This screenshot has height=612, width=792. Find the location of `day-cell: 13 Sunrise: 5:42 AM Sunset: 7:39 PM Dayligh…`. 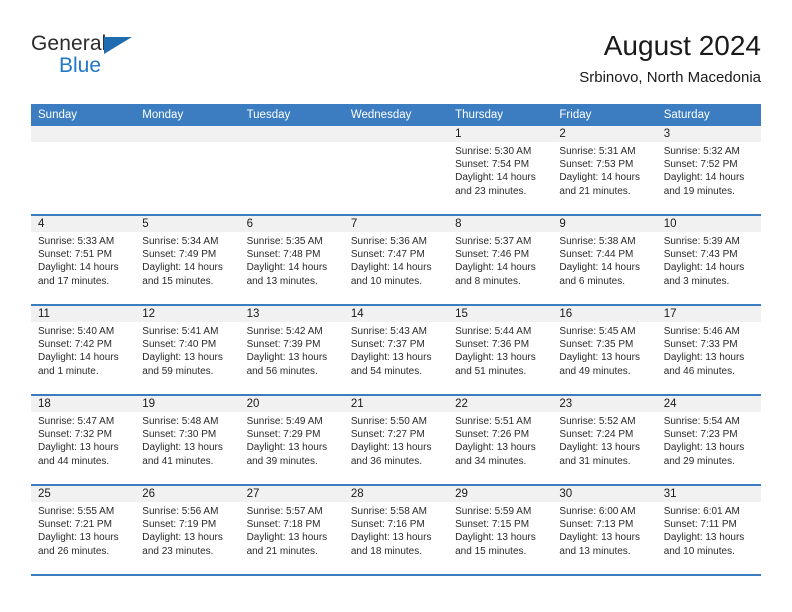

day-cell: 13 Sunrise: 5:42 AM Sunset: 7:39 PM Dayligh… is located at coordinates (291, 350).